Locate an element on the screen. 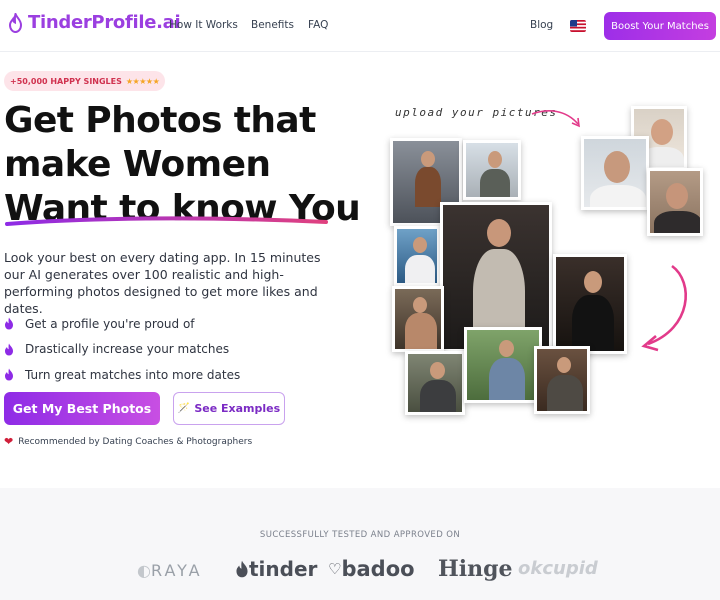 This screenshot has height=600, width=720. nav-link-faq: FAQ is located at coordinates (318, 25).